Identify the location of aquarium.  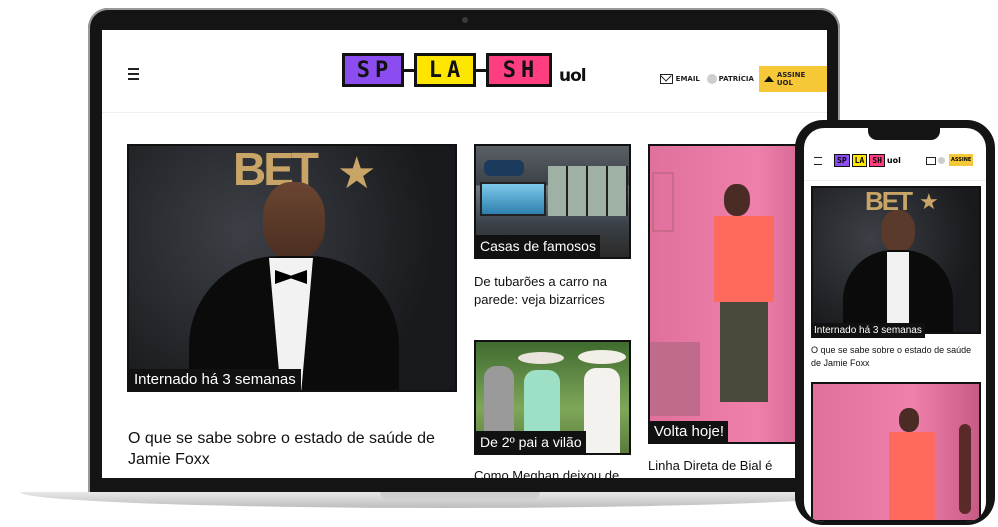
(513, 199).